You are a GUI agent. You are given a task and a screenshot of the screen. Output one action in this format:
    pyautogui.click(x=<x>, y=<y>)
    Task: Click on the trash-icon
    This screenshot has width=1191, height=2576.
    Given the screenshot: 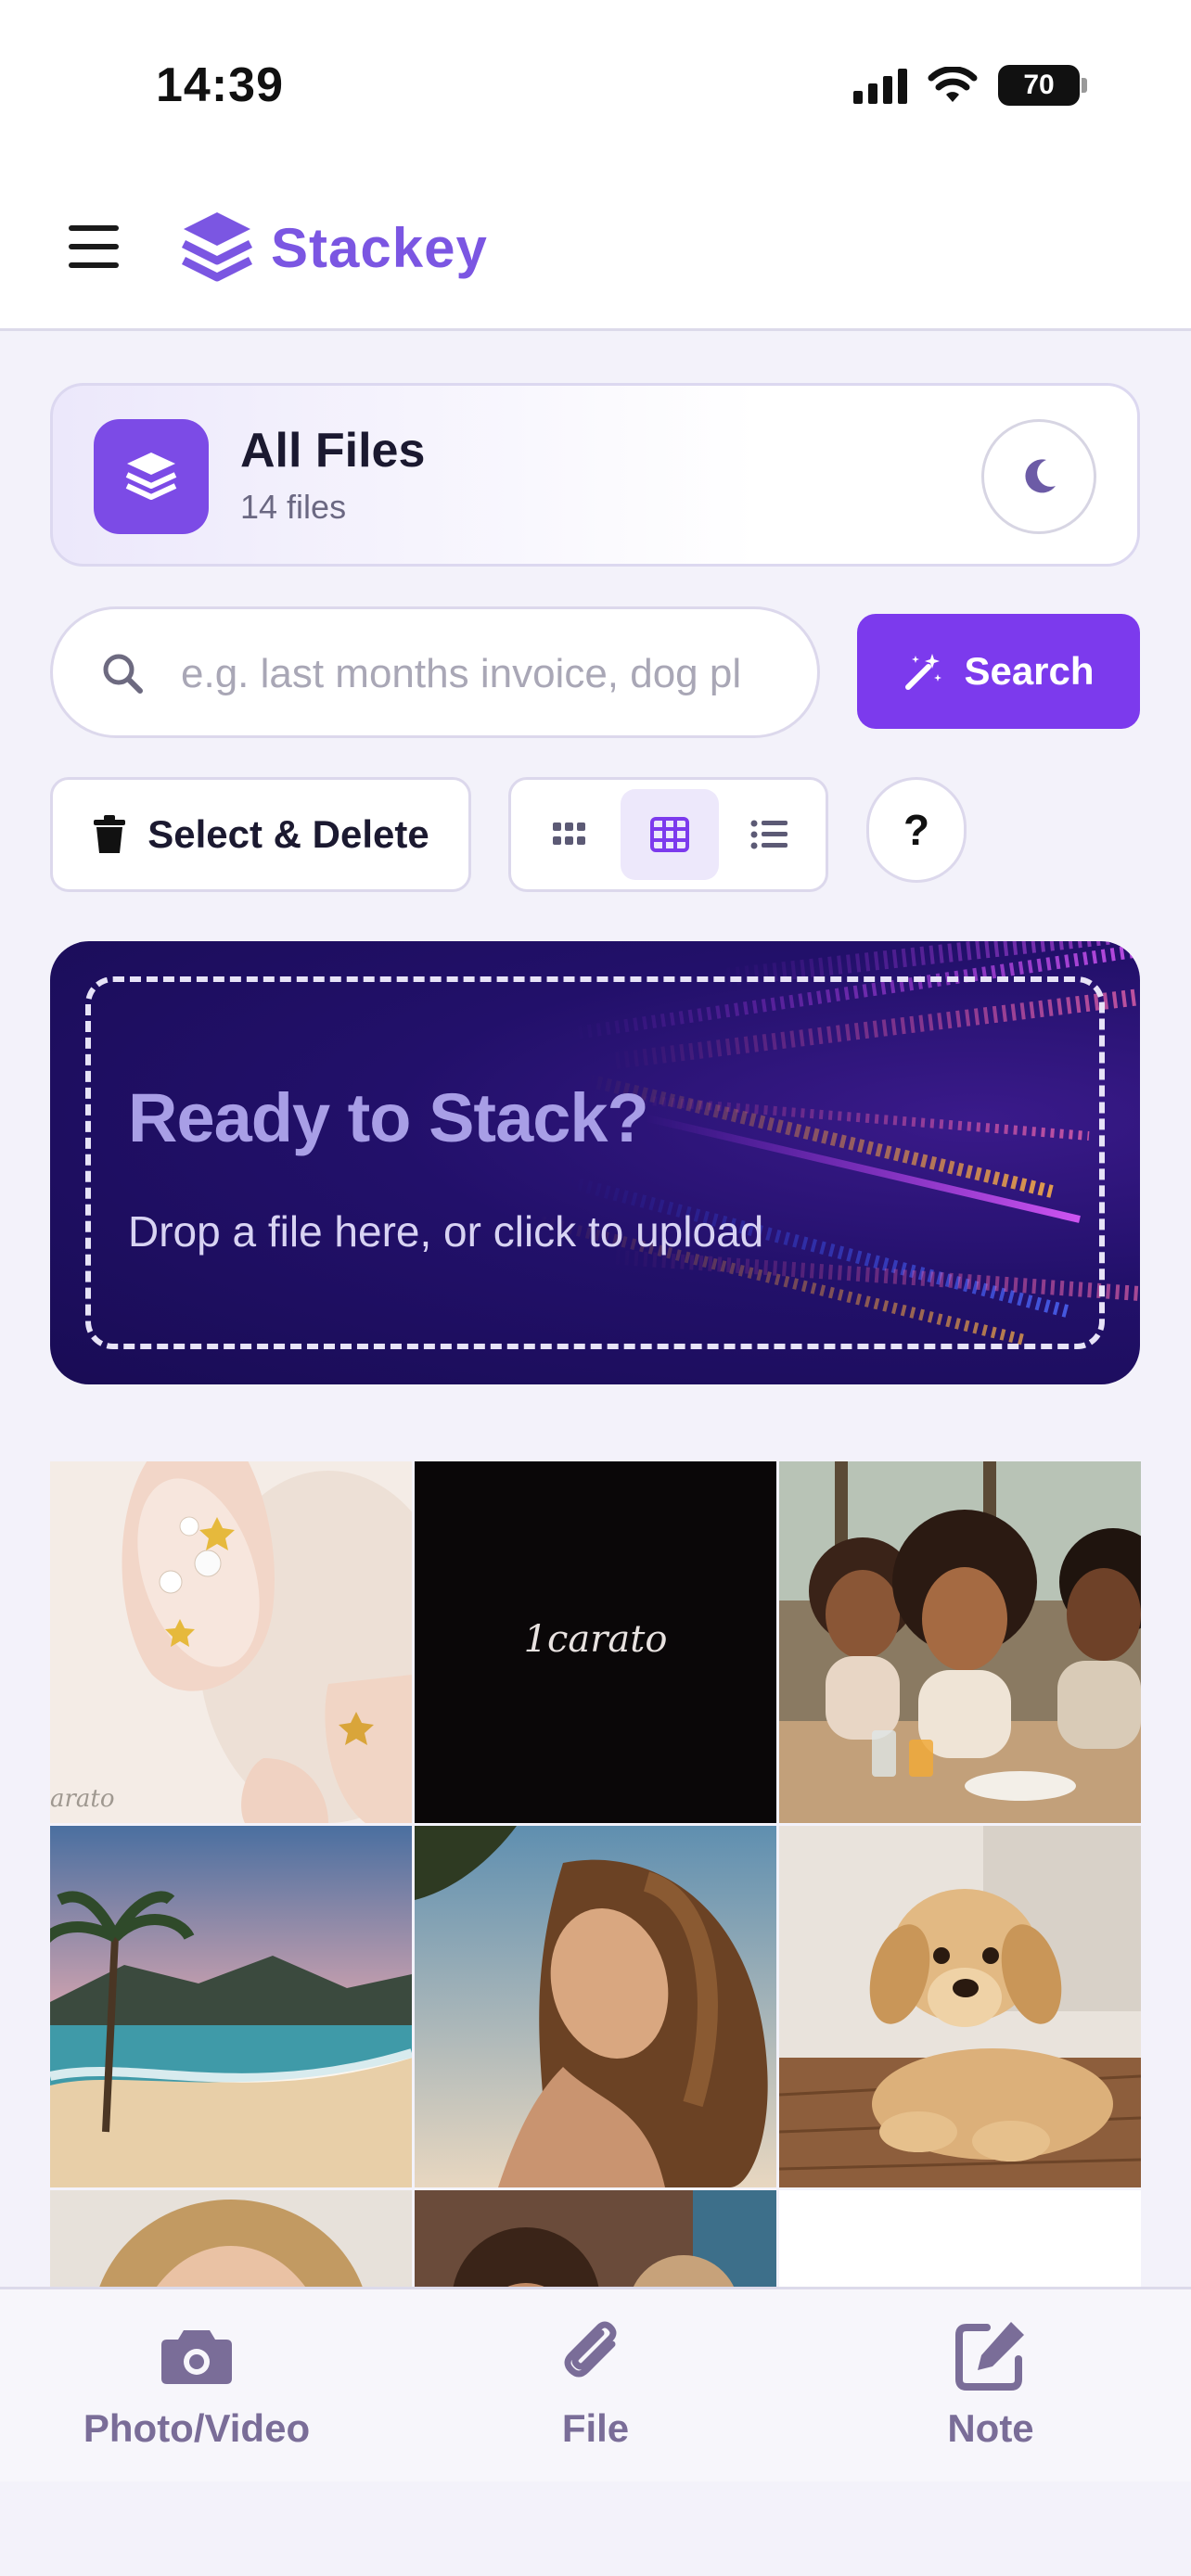 What is the action you would take?
    pyautogui.click(x=110, y=834)
    